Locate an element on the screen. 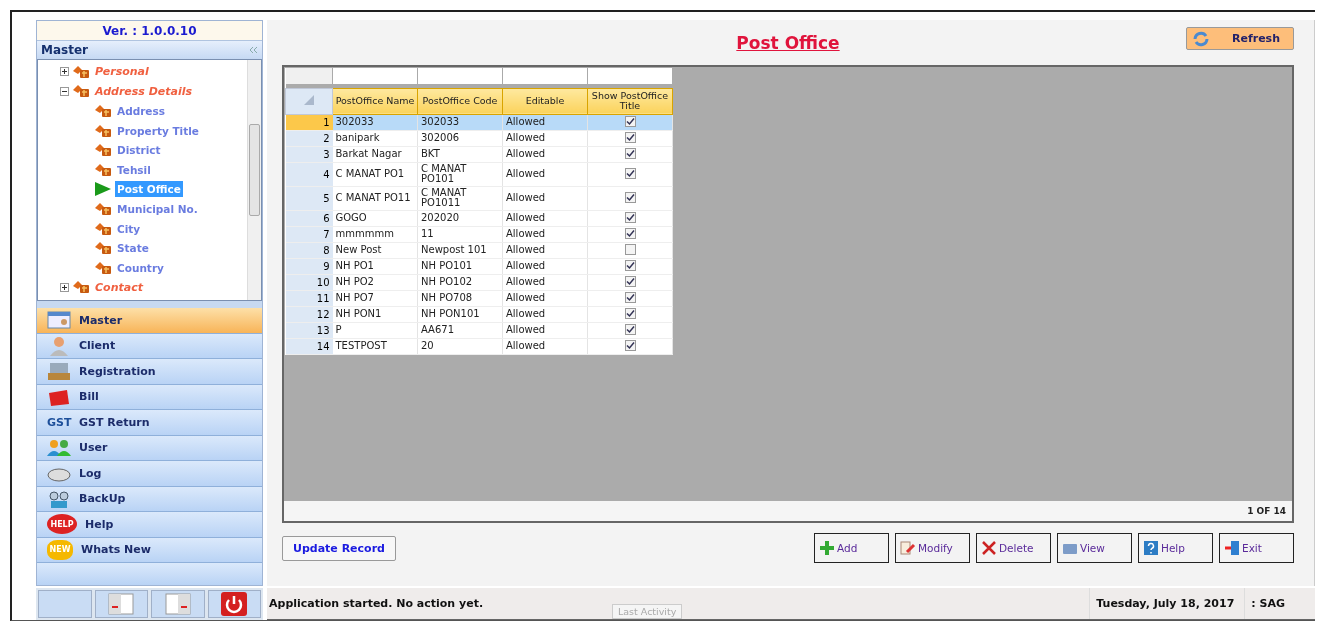 The image size is (1325, 636). tree-item: Country is located at coordinates (140, 267).